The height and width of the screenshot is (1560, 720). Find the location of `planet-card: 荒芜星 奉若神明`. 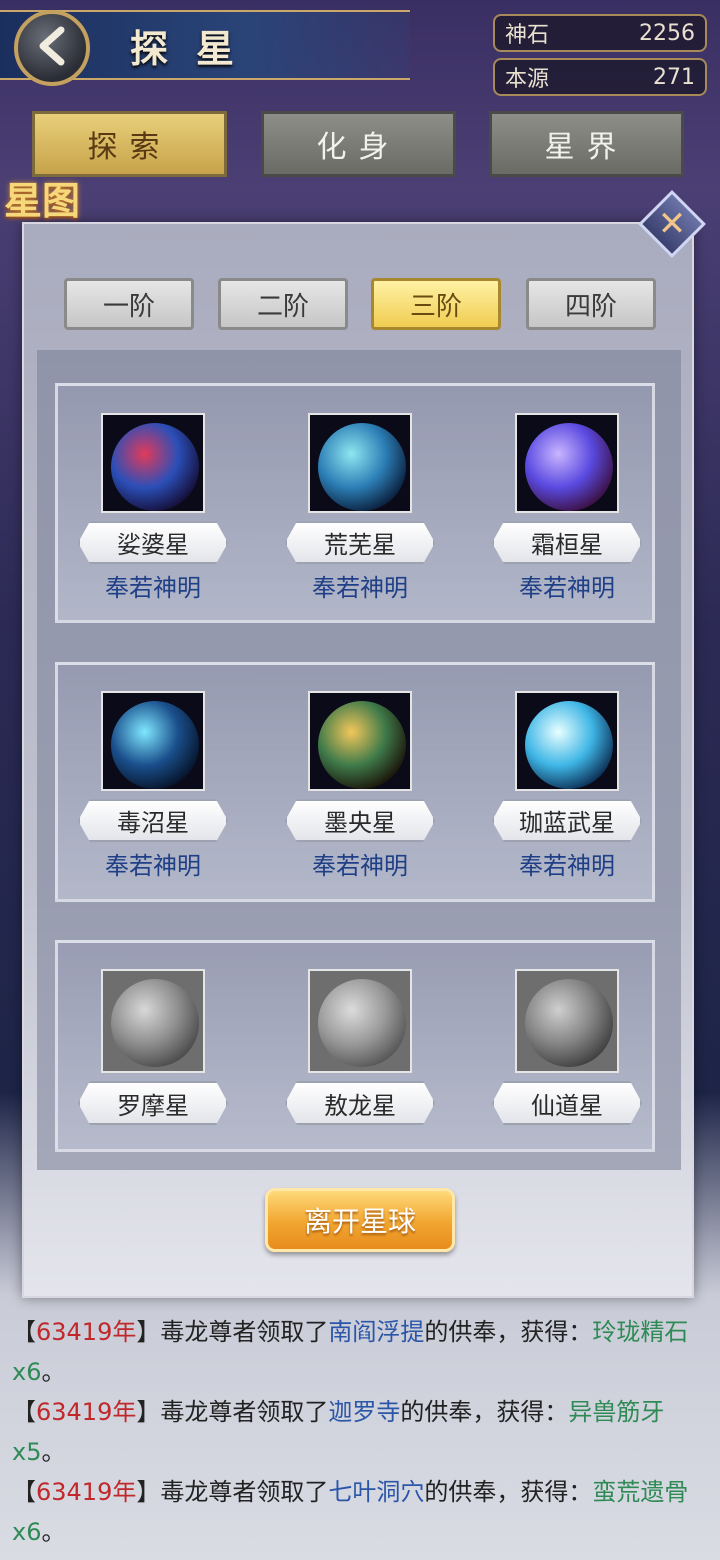

planet-card: 荒芜星 奉若神明 is located at coordinates (360, 508).